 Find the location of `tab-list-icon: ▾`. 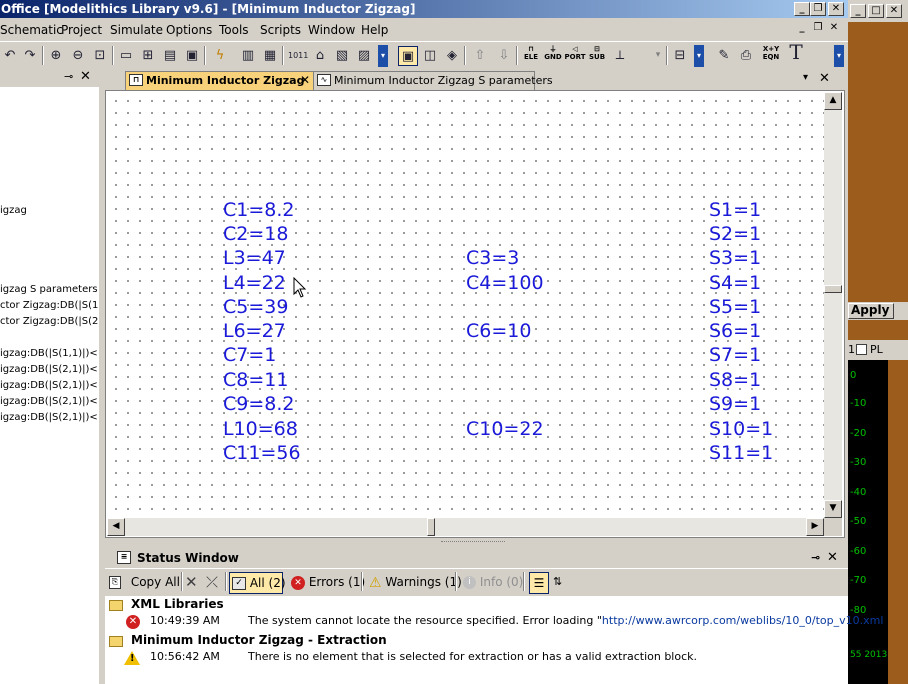

tab-list-icon: ▾ is located at coordinates (805, 77).